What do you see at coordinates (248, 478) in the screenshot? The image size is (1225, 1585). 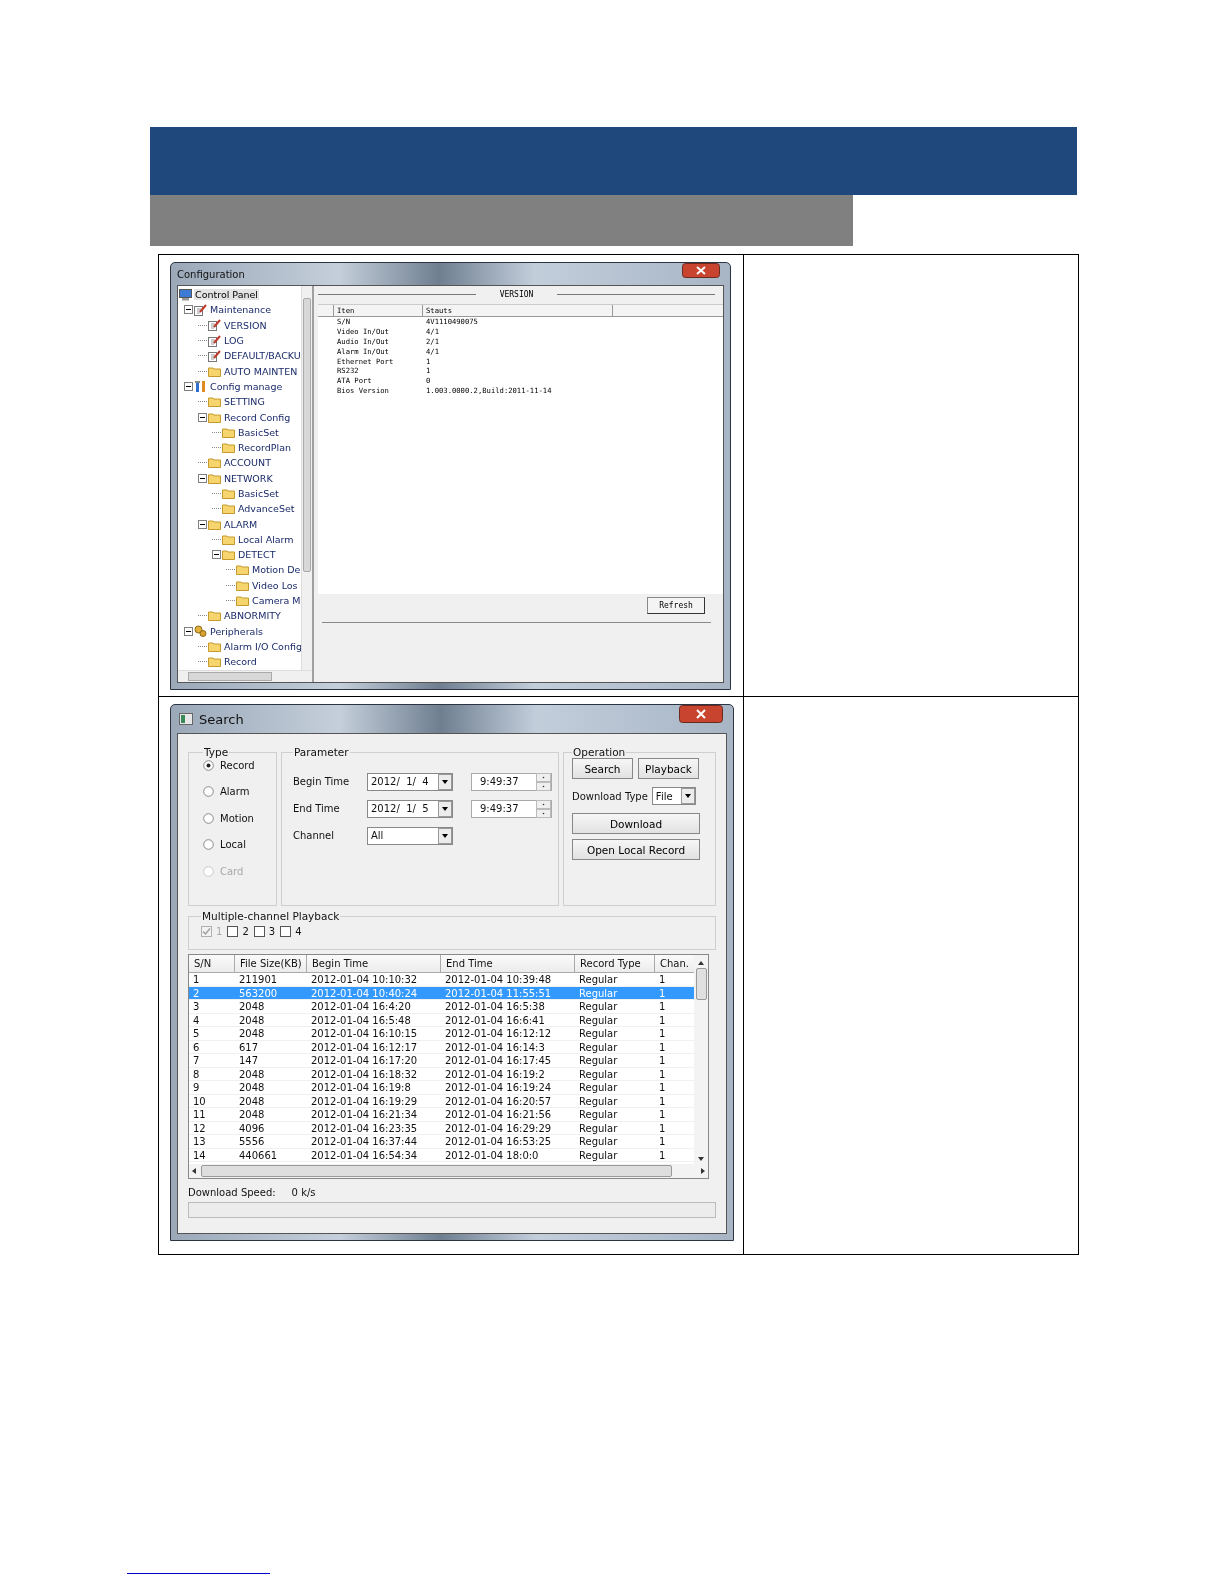 I see `tree-item: NETWORK` at bounding box center [248, 478].